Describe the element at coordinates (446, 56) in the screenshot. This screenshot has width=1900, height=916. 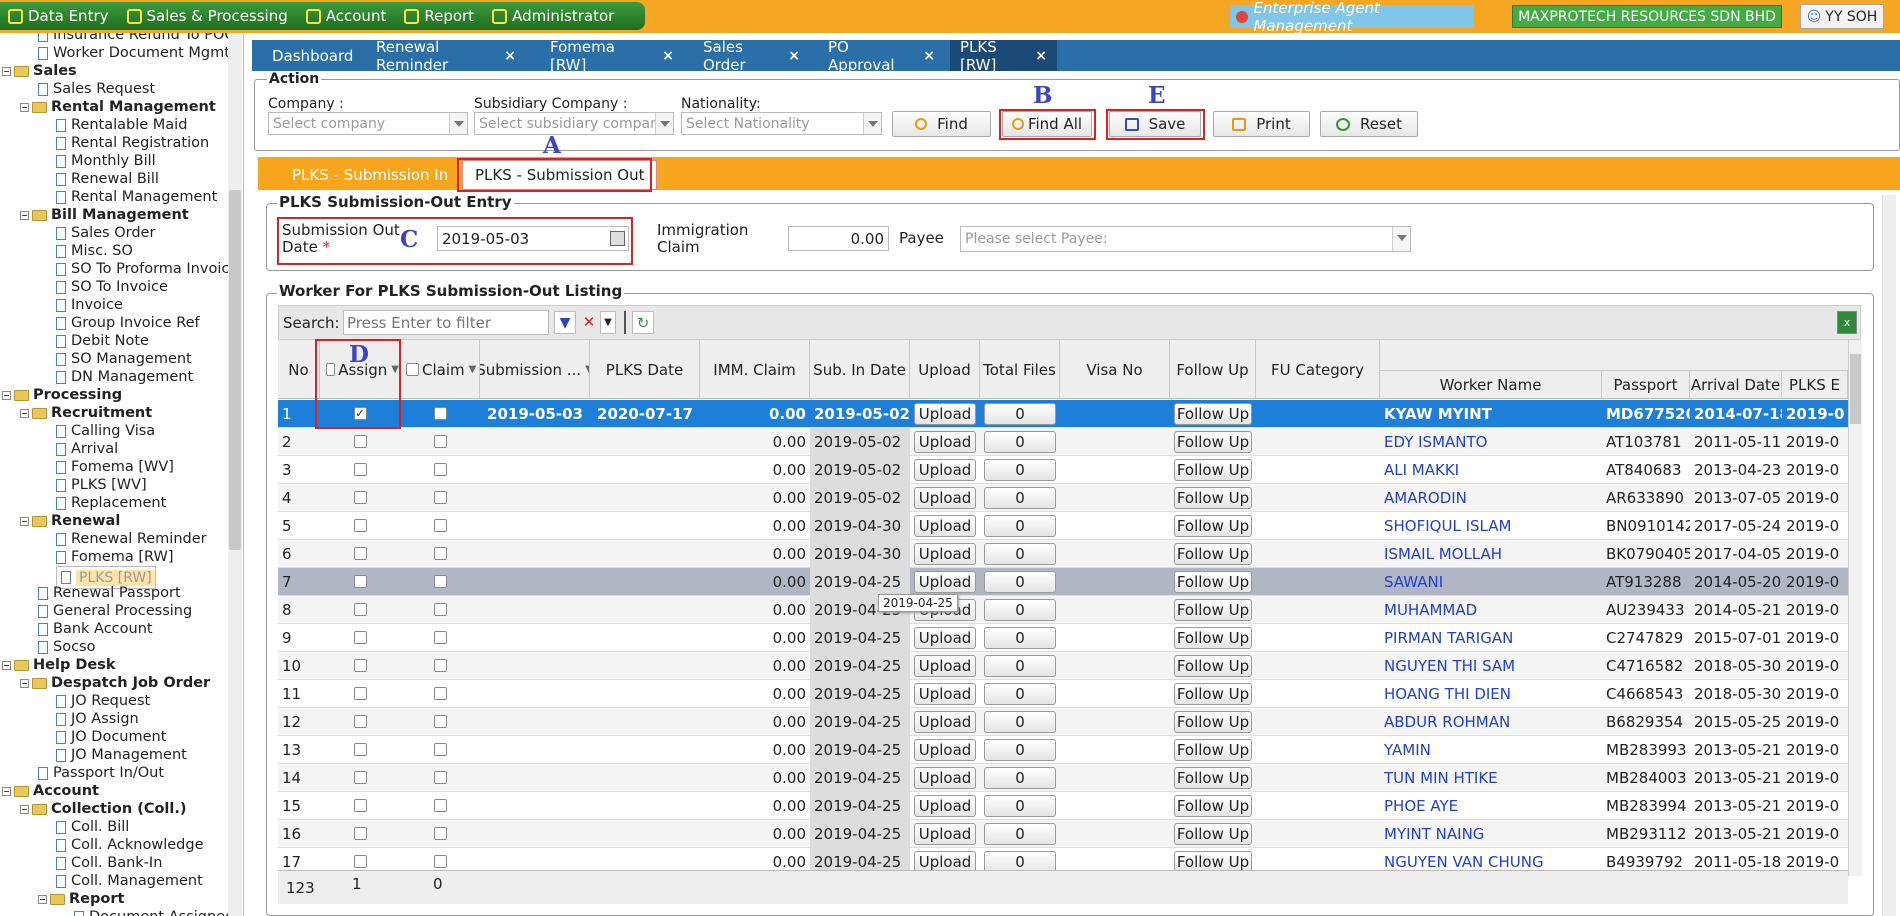
I see `tab-renewal-reminder: Renewal Reminder ×` at that location.